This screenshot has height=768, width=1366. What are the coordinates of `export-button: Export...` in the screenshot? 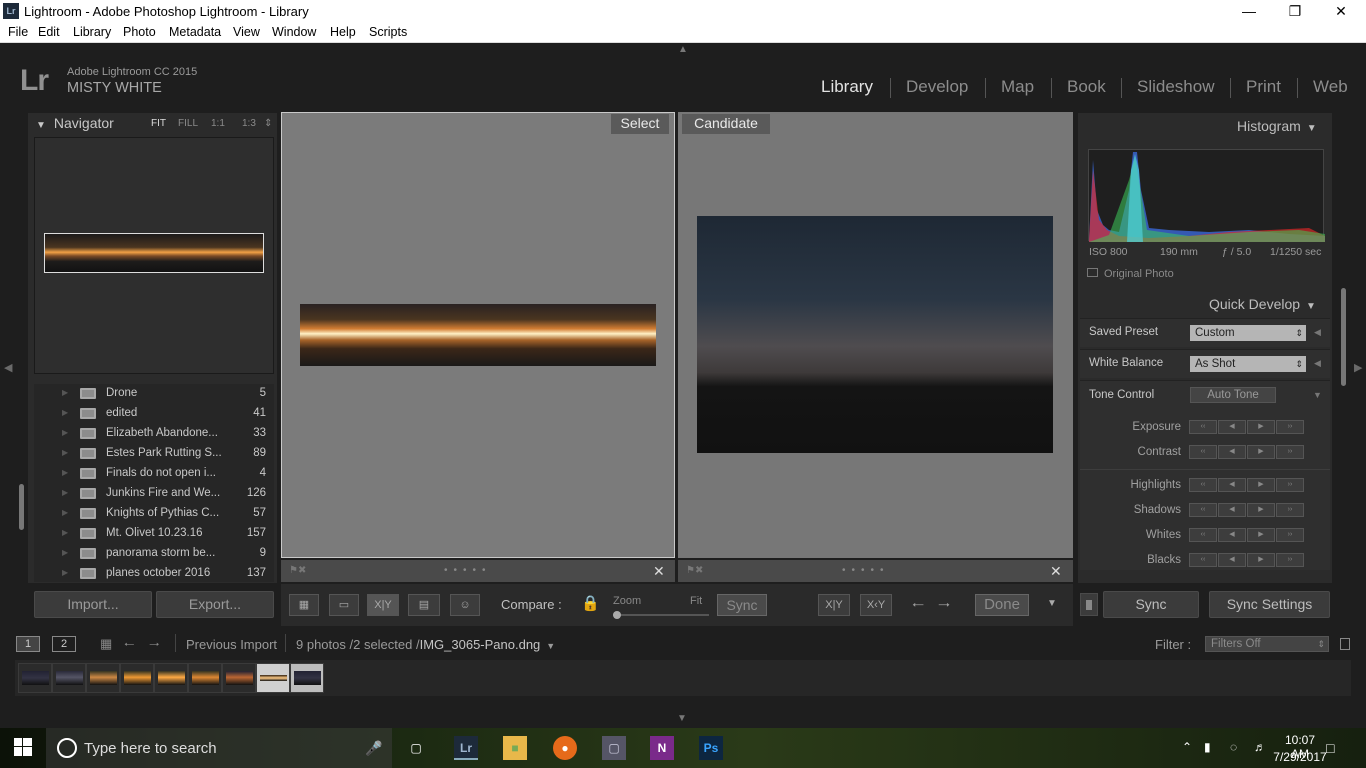 It's located at (215, 604).